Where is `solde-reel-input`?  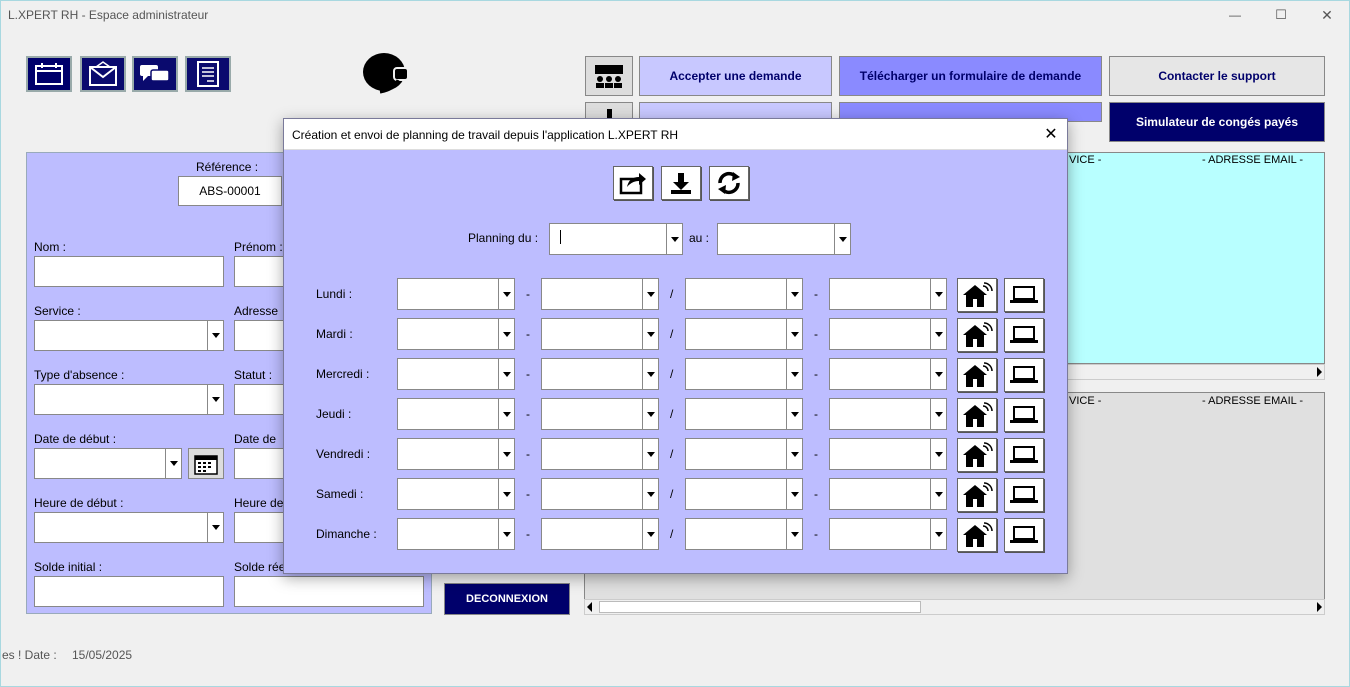 solde-reel-input is located at coordinates (329, 591).